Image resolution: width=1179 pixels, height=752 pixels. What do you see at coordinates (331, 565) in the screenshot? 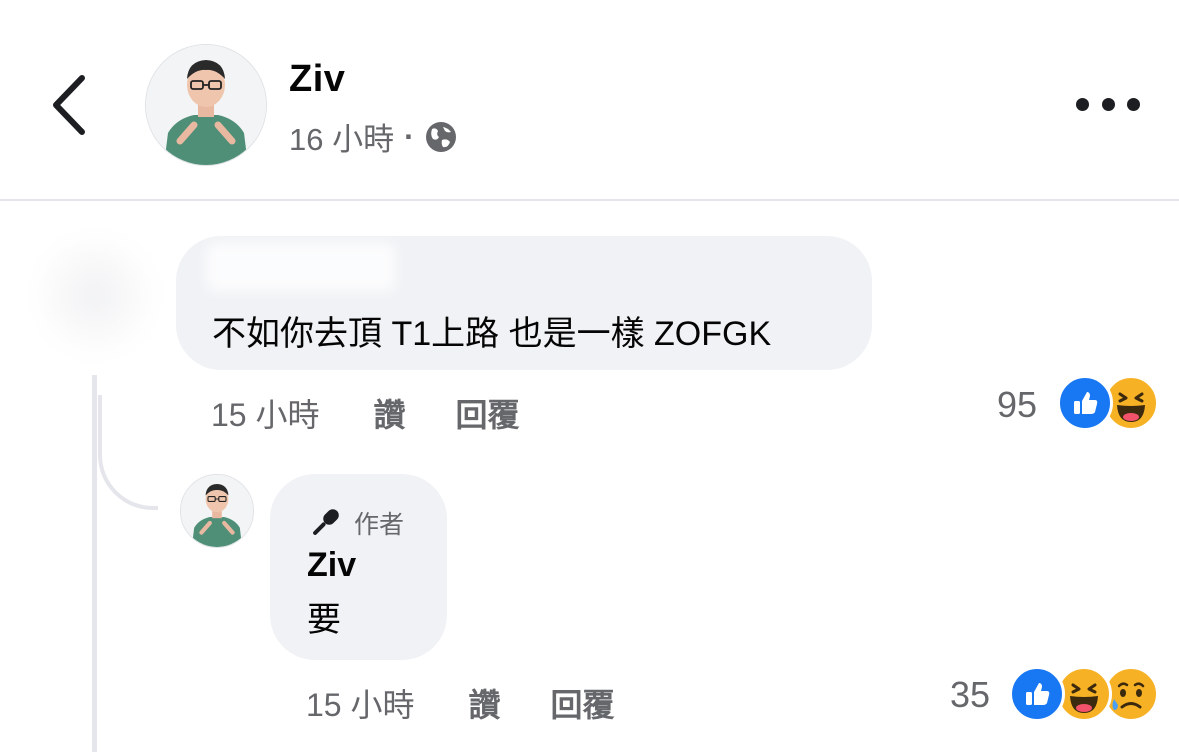
I see `reply-author-name: Ziv` at bounding box center [331, 565].